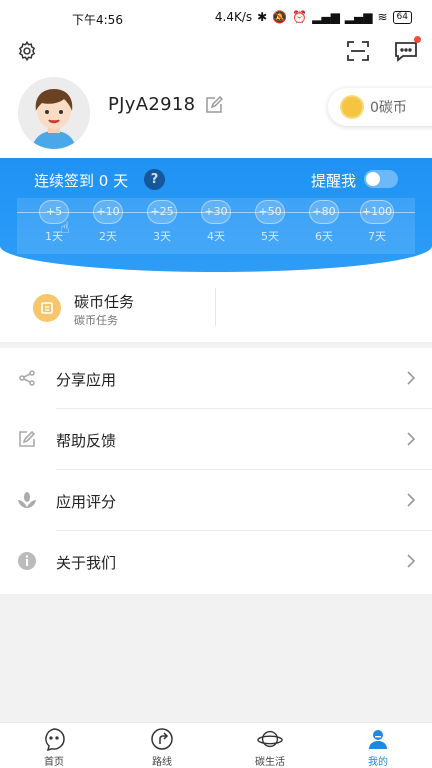 The image size is (432, 768). What do you see at coordinates (216, 745) in the screenshot?
I see `bottom-tab-bar: 首页 路线 碳生活 我的` at bounding box center [216, 745].